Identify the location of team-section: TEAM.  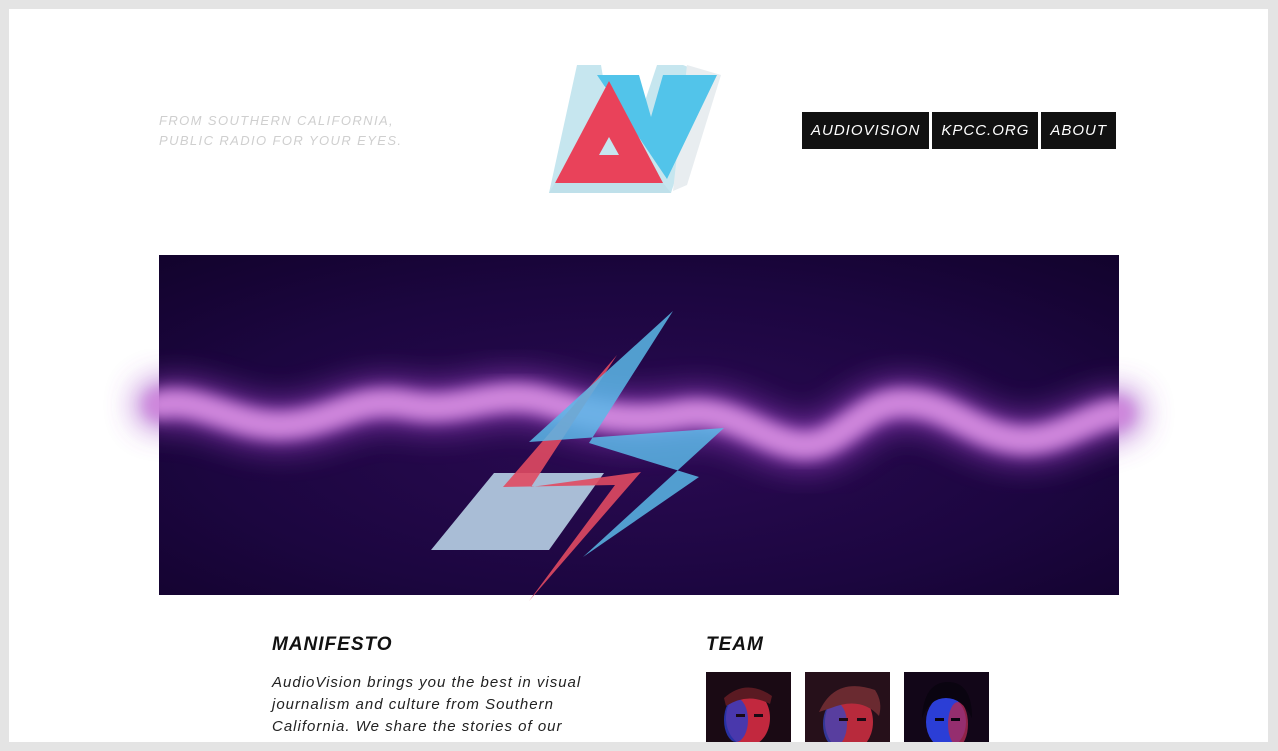
(866, 688).